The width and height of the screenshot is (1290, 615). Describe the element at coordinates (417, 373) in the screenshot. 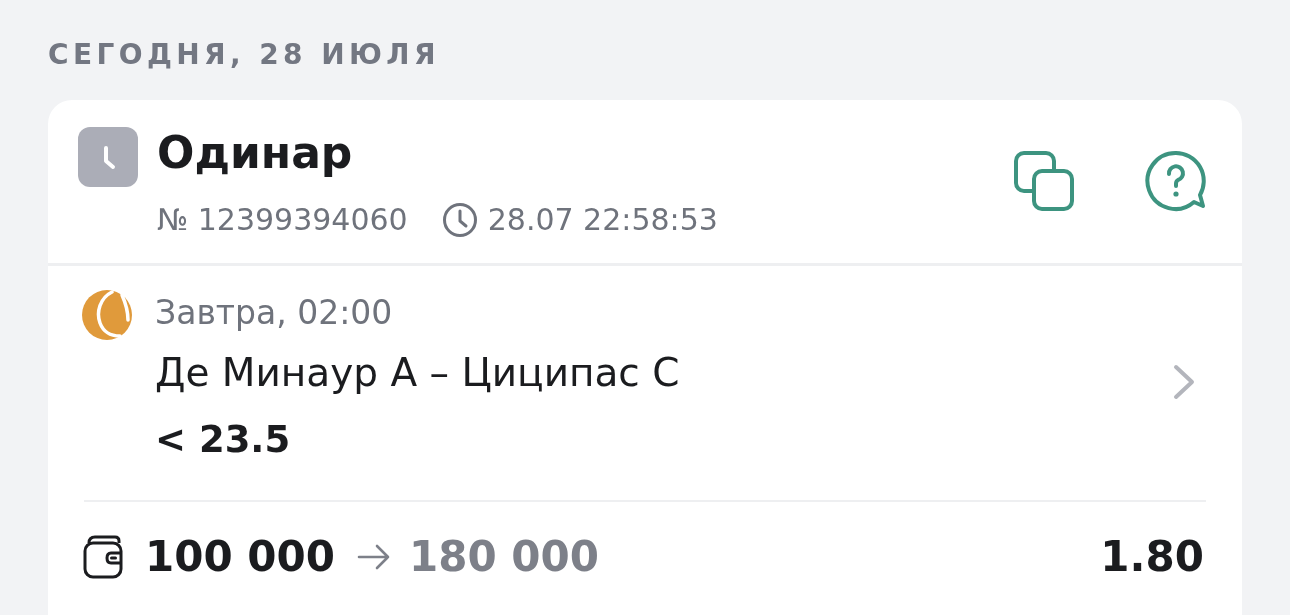

I see `match-name: Де Минаур А – Циципас С` at that location.